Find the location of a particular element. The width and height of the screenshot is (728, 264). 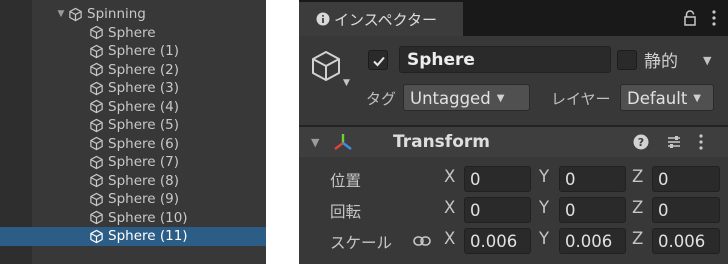

foldout-arrow-icon: ▼ is located at coordinates (315, 142).